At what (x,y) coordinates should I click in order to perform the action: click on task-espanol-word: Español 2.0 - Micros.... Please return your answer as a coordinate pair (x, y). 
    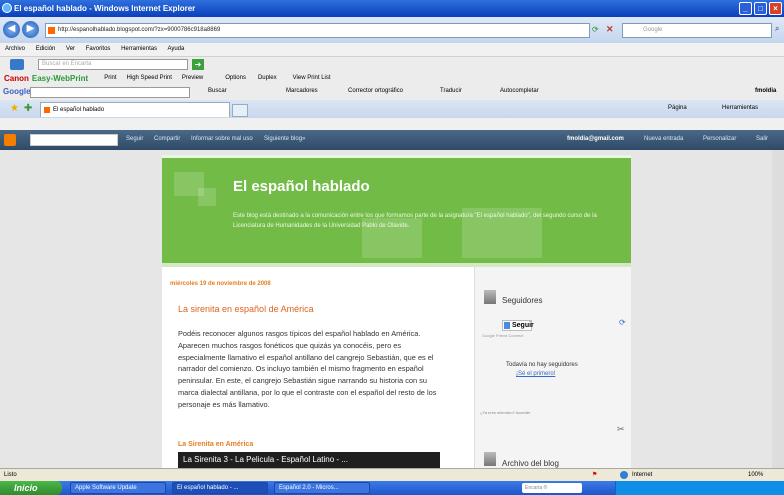
    Looking at the image, I should click on (322, 488).